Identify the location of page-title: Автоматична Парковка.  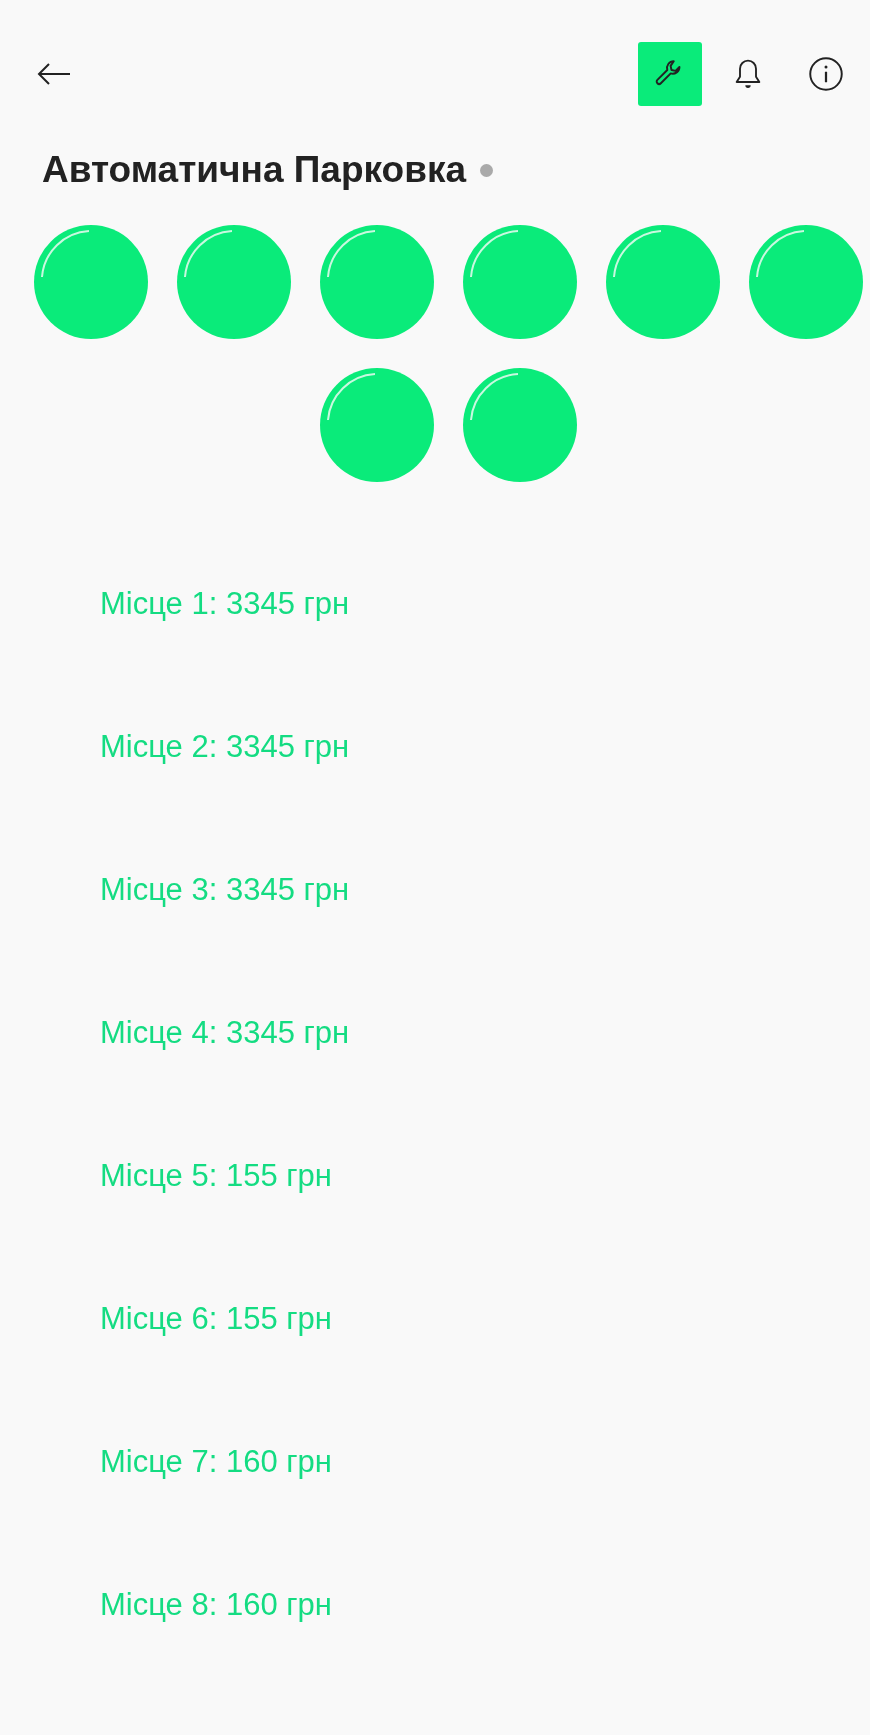
(254, 170).